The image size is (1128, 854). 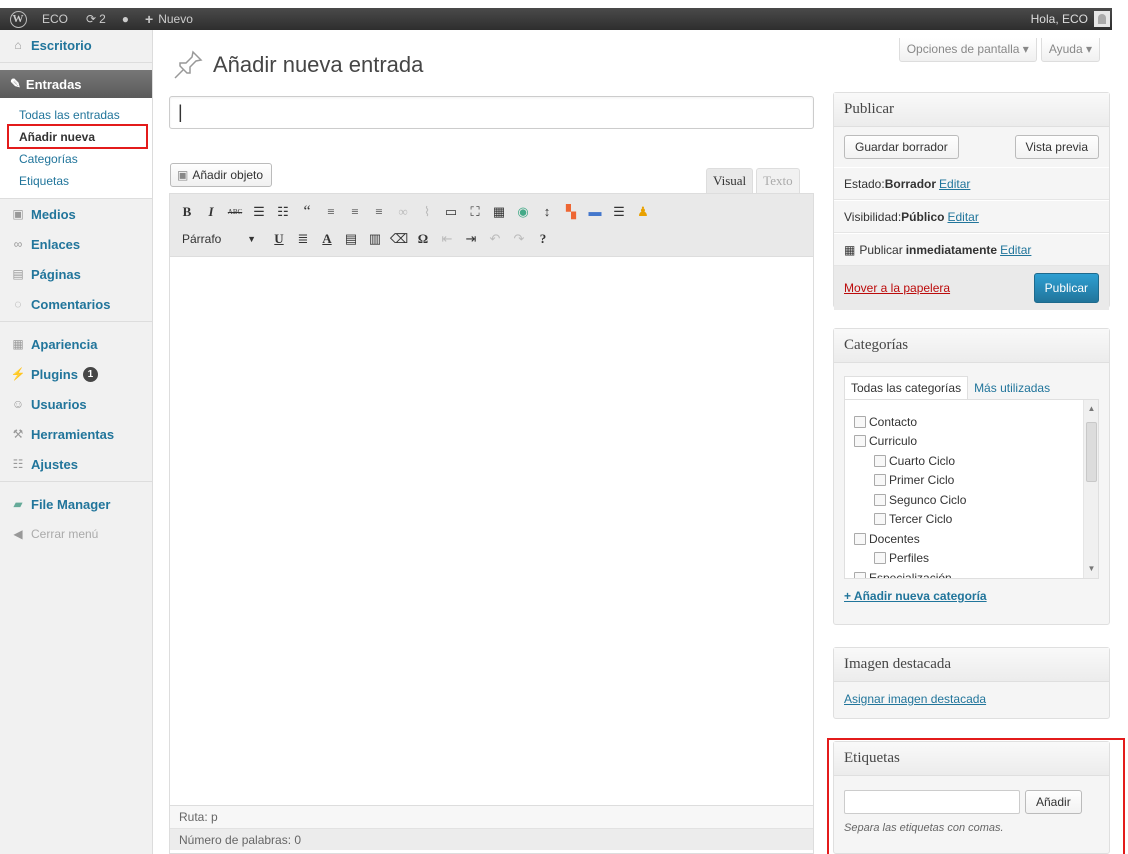 I want to click on account-greeting: Hola, ECO, so click(x=1059, y=19).